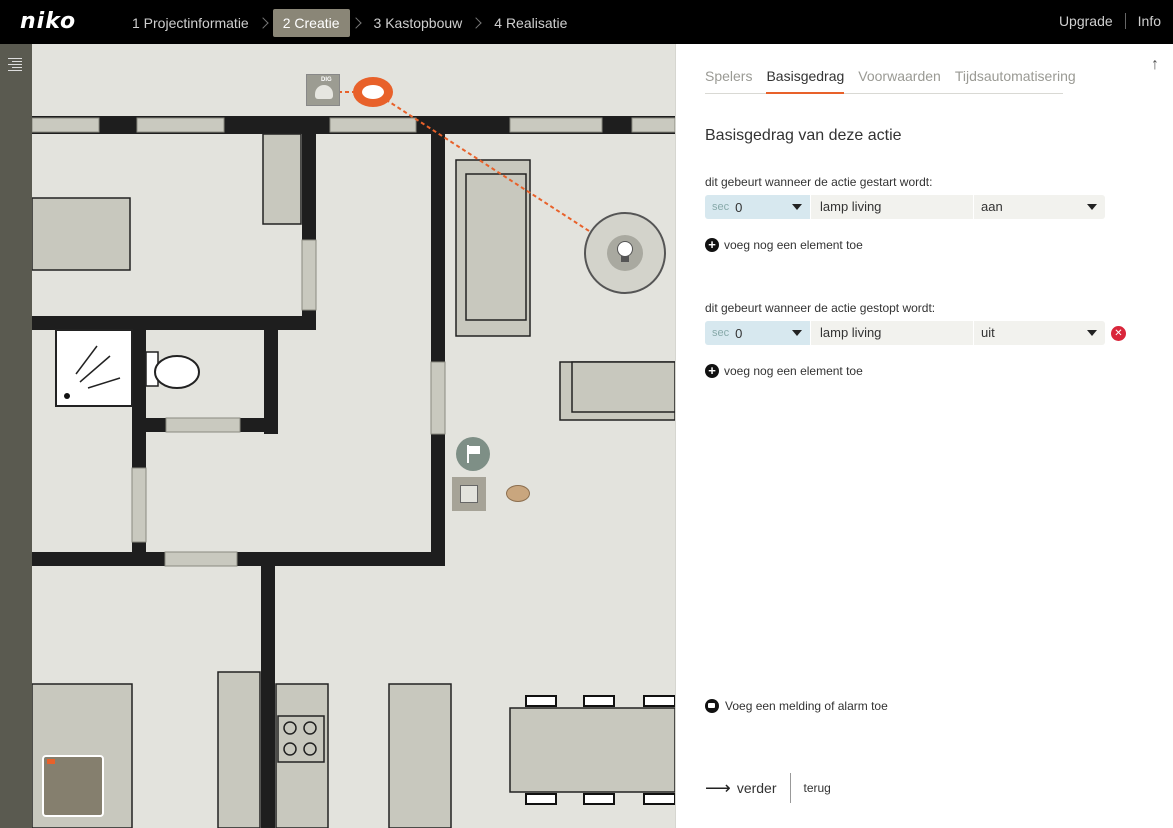 Image resolution: width=1173 pixels, height=828 pixels. Describe the element at coordinates (1039, 207) in the screenshot. I see `start-state-select: aan` at that location.